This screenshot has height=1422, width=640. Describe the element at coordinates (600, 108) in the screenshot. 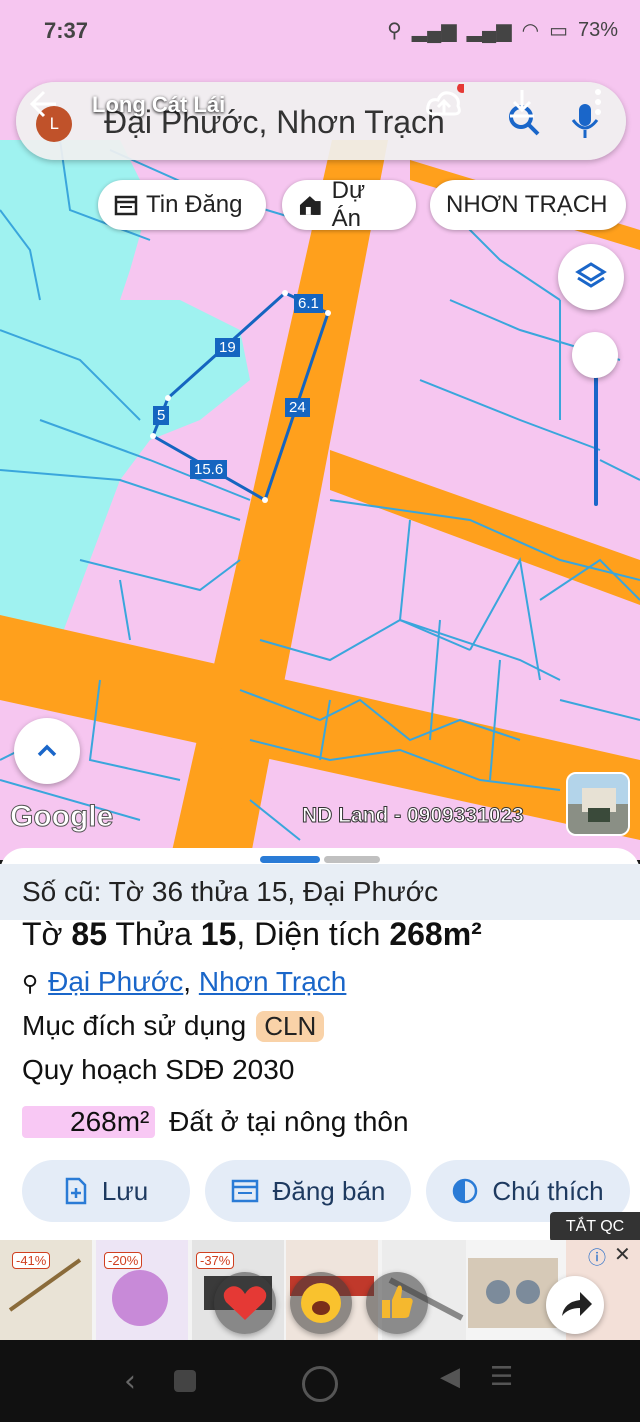

I see `more-menu-icon` at that location.